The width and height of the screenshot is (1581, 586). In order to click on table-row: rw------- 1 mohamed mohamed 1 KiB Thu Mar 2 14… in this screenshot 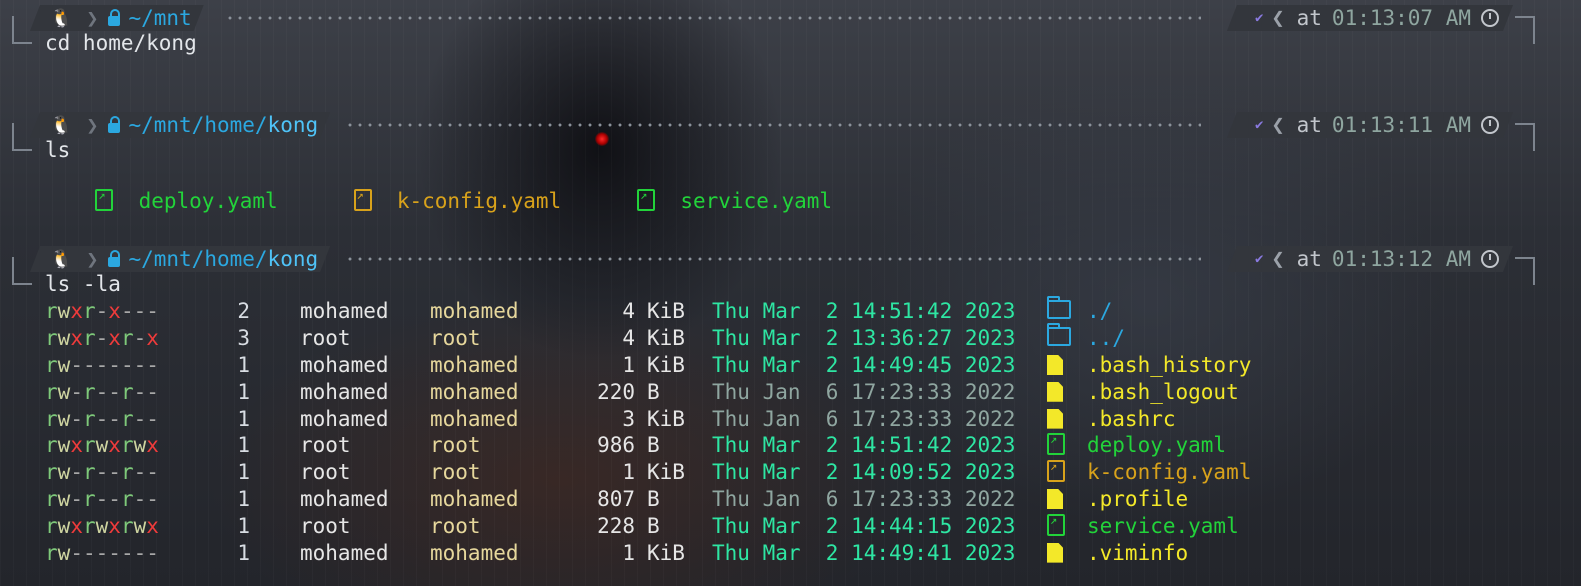, I will do `click(648, 365)`.